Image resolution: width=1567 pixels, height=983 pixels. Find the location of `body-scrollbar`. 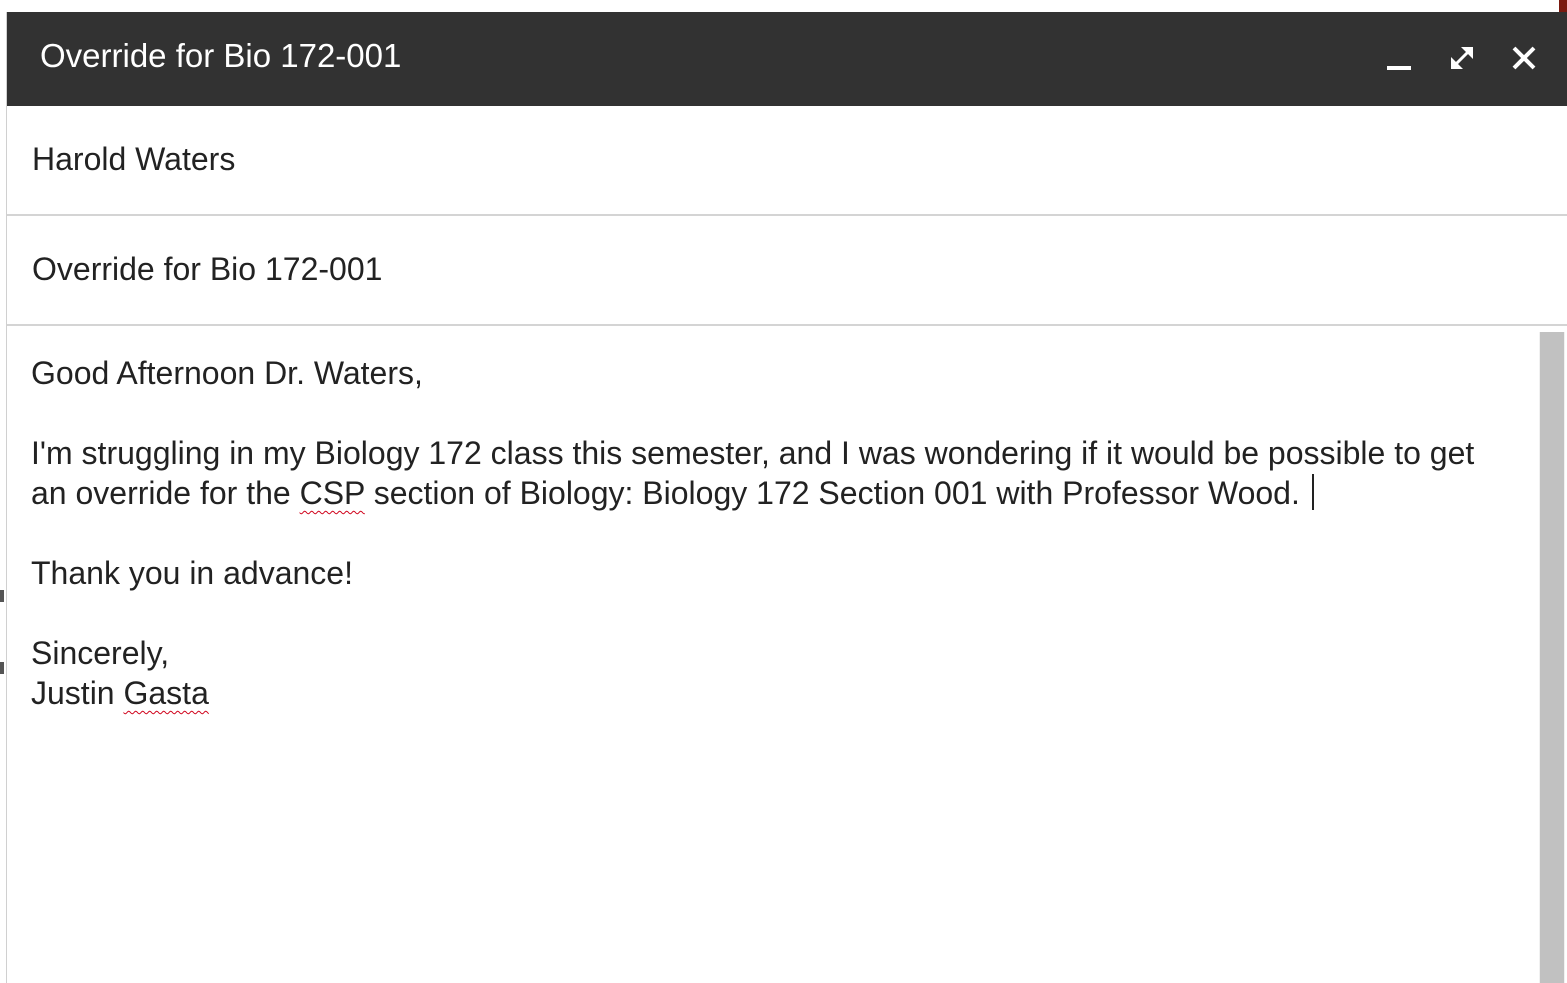

body-scrollbar is located at coordinates (1552, 657).